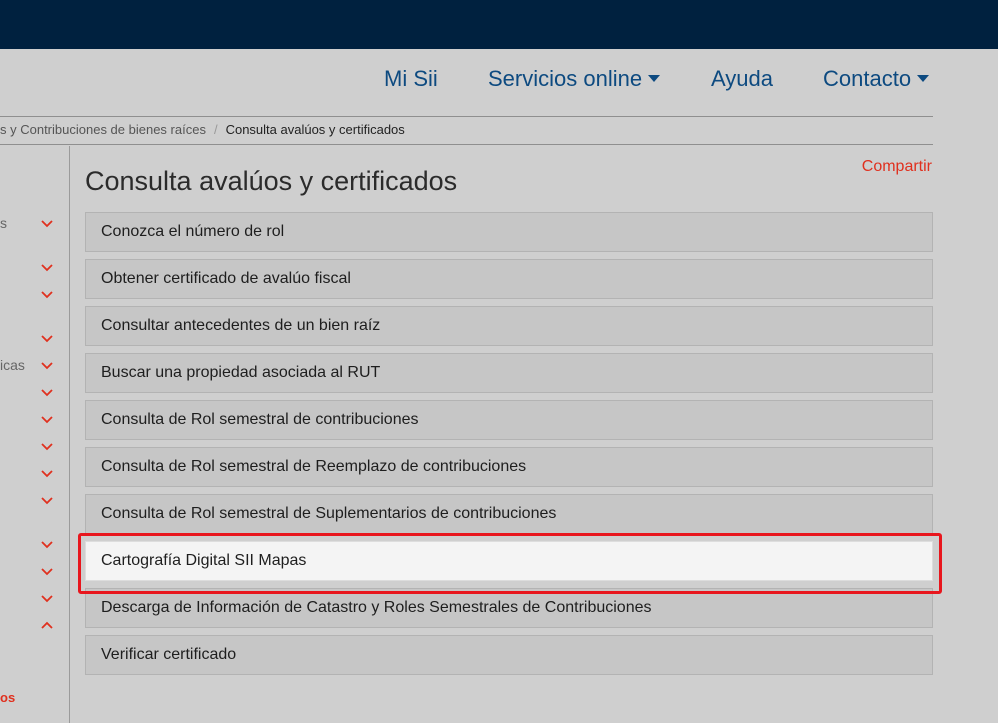 The height and width of the screenshot is (723, 998). What do you see at coordinates (509, 232) in the screenshot?
I see `list-item-conozca-numero-rol: Conozca el número de rol` at bounding box center [509, 232].